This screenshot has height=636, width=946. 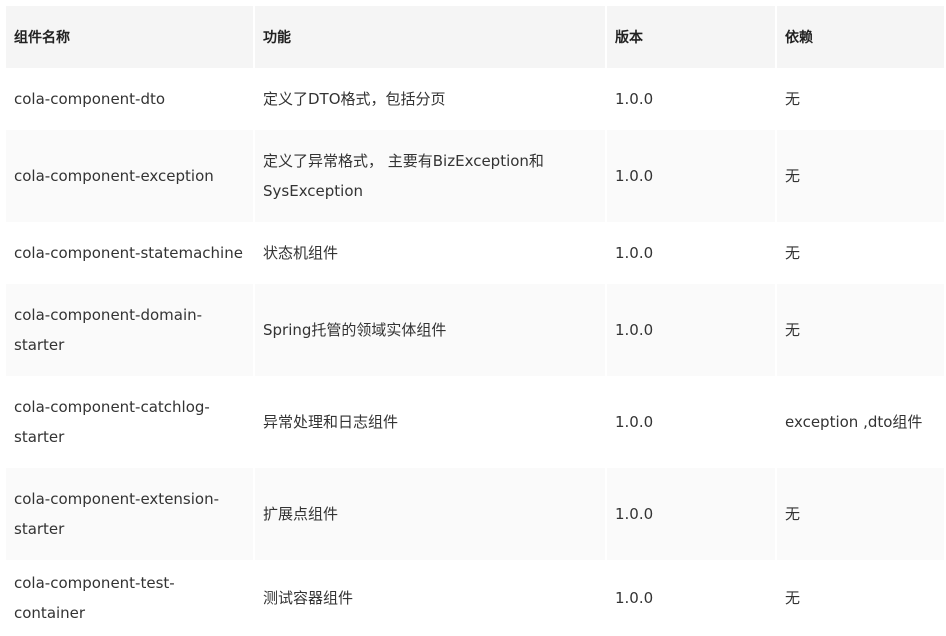 What do you see at coordinates (430, 422) in the screenshot?
I see `cell-function: 异常处理和日志组件` at bounding box center [430, 422].